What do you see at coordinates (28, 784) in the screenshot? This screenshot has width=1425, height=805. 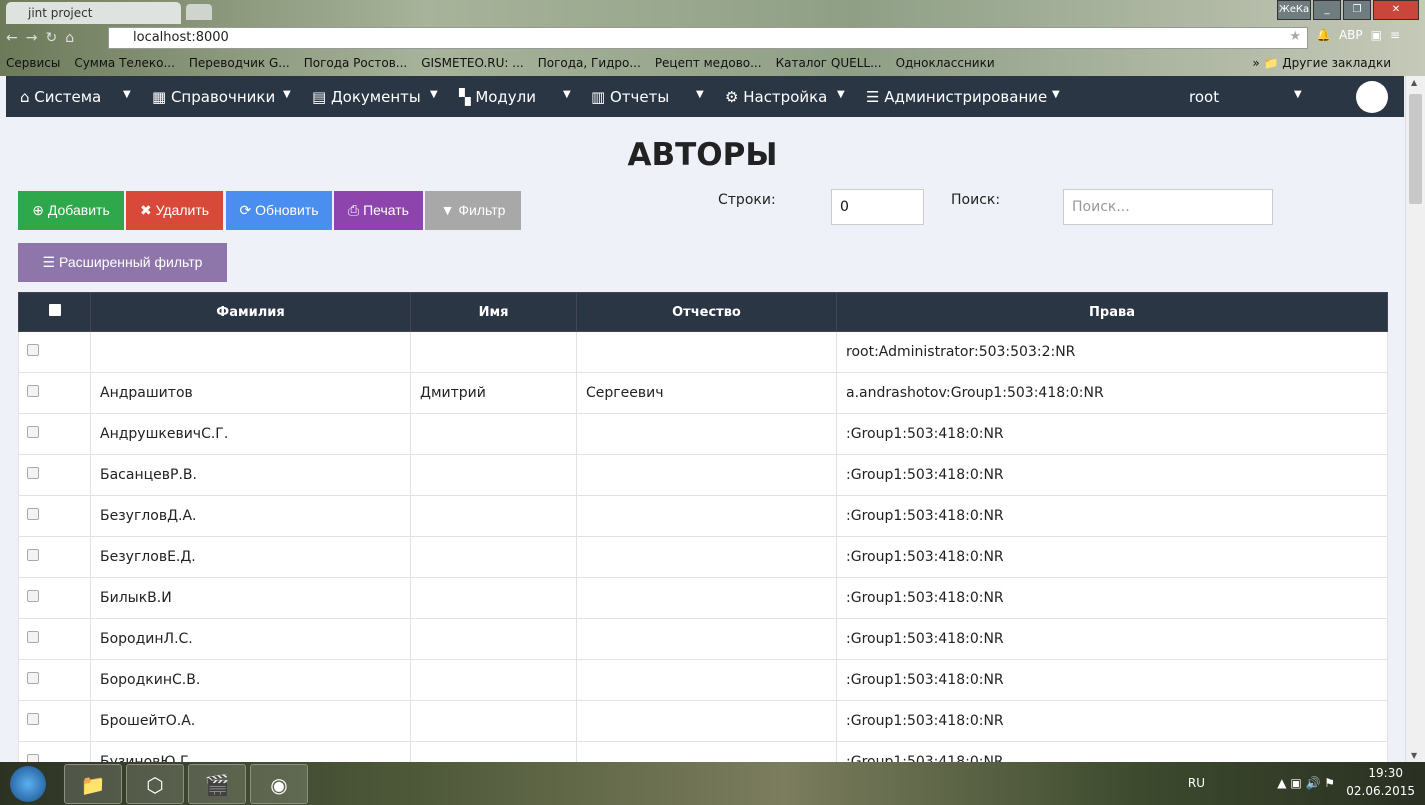 I see `start-button` at bounding box center [28, 784].